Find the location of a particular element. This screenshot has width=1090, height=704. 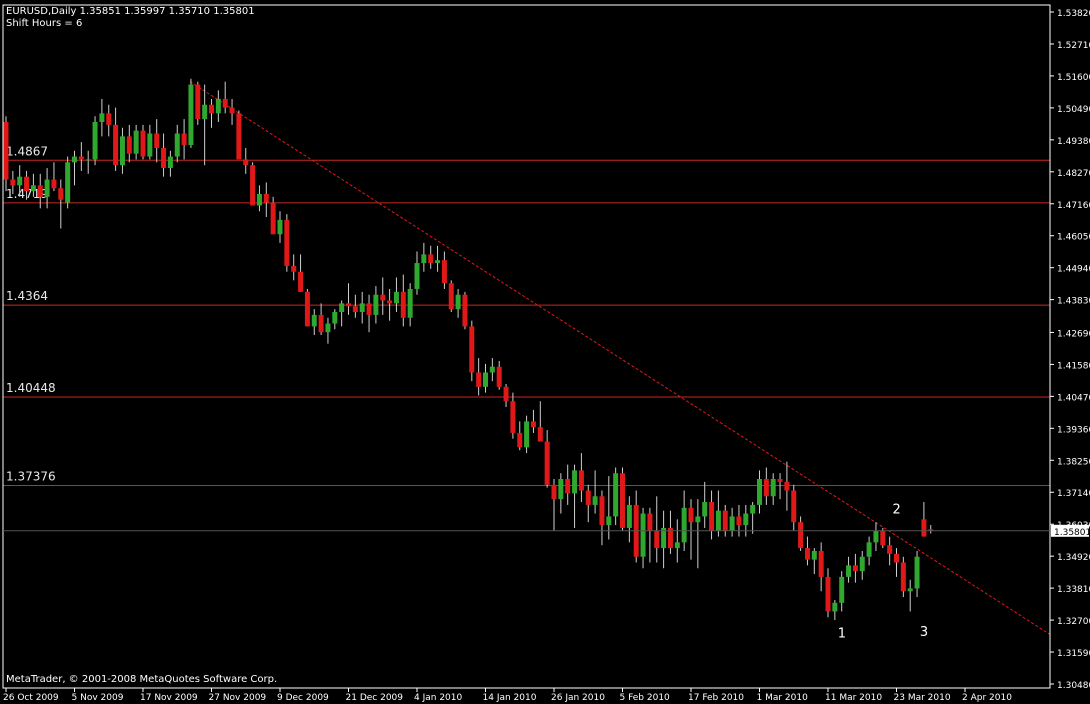

x-tick-label: 23 Mar 2010 is located at coordinates (922, 698).